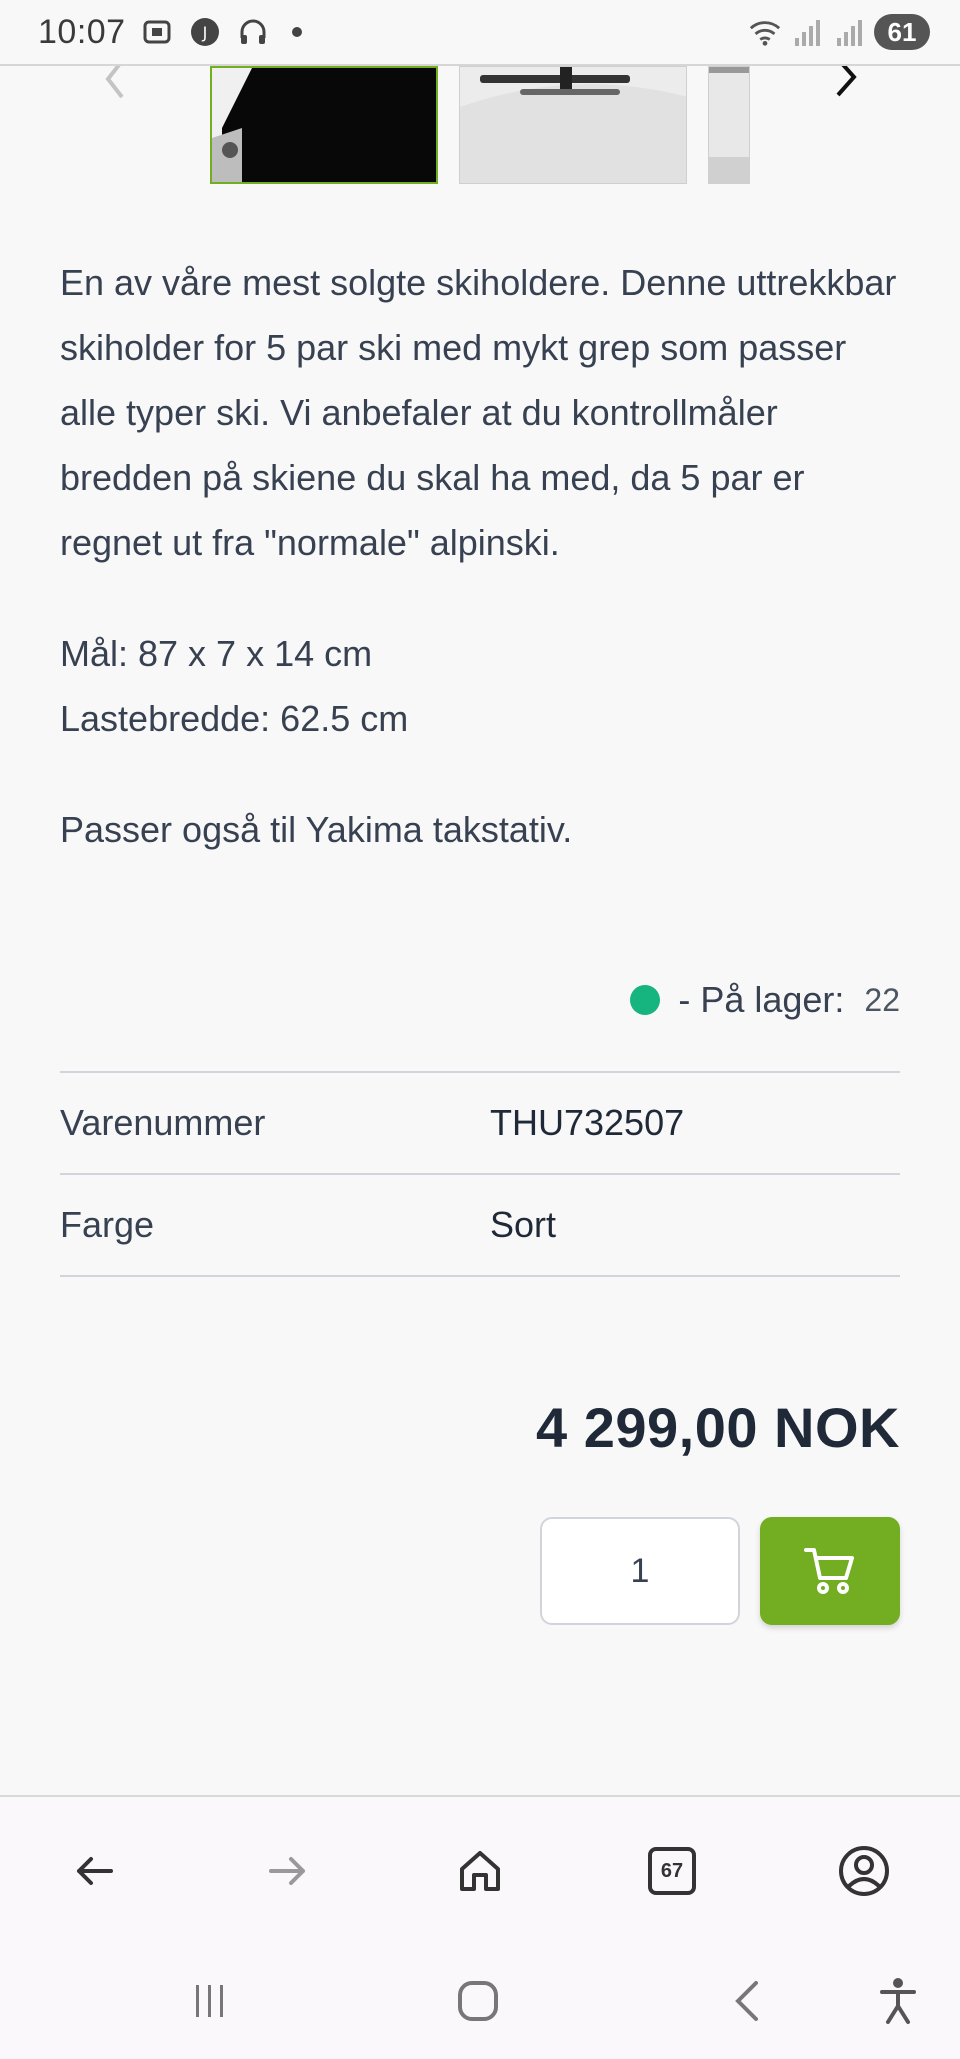 The width and height of the screenshot is (960, 2059). I want to click on tabs-count: 67, so click(672, 1871).